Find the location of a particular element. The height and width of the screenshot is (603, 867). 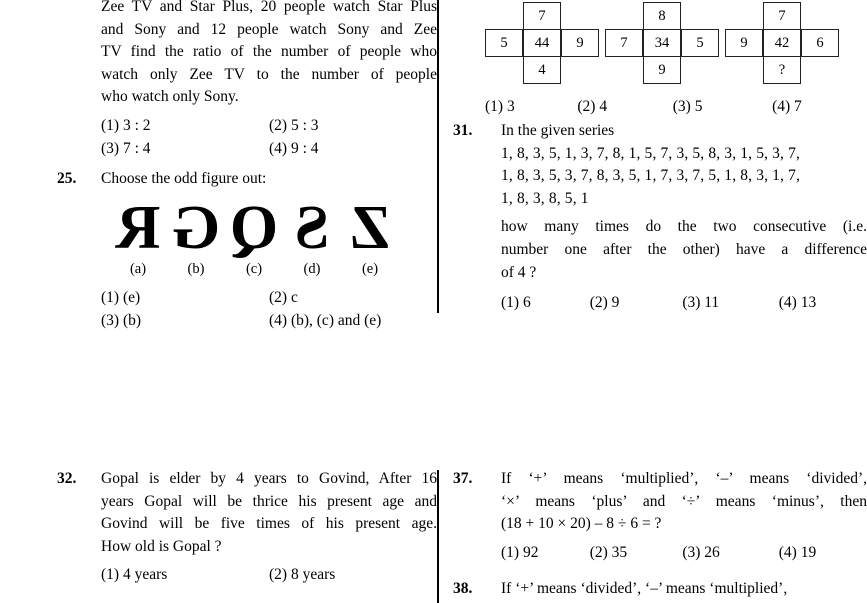

question-25-number: 25. is located at coordinates (67, 178).